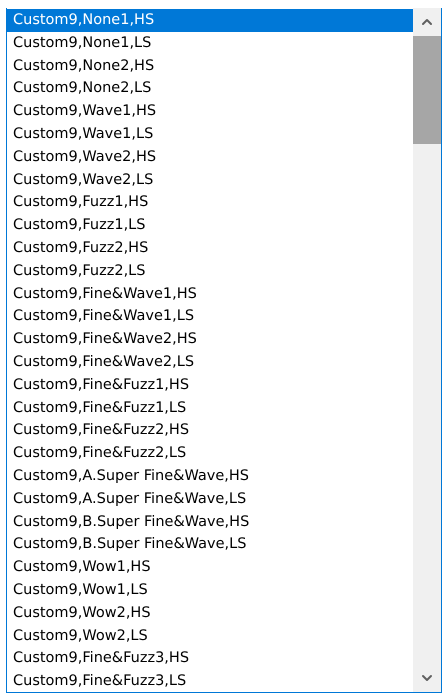 The image size is (444, 695). Describe the element at coordinates (210, 499) in the screenshot. I see `list-item: Custom9,A.Super Fine&Wave,LS` at that location.